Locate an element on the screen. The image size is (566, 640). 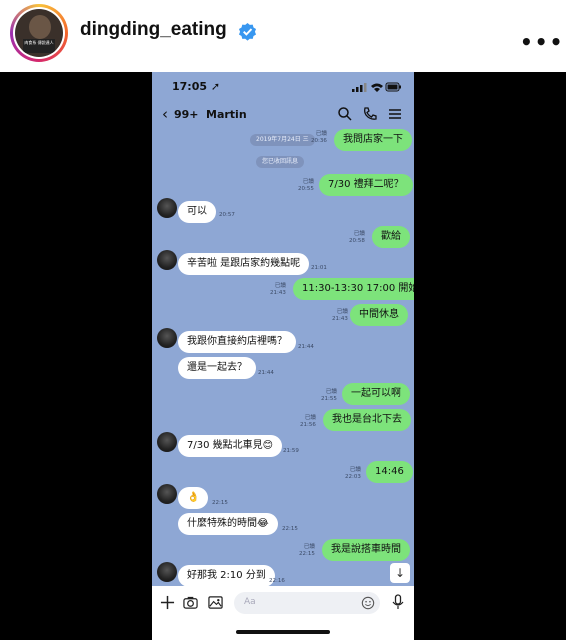
message-time: 21:59 is located at coordinates (291, 451).